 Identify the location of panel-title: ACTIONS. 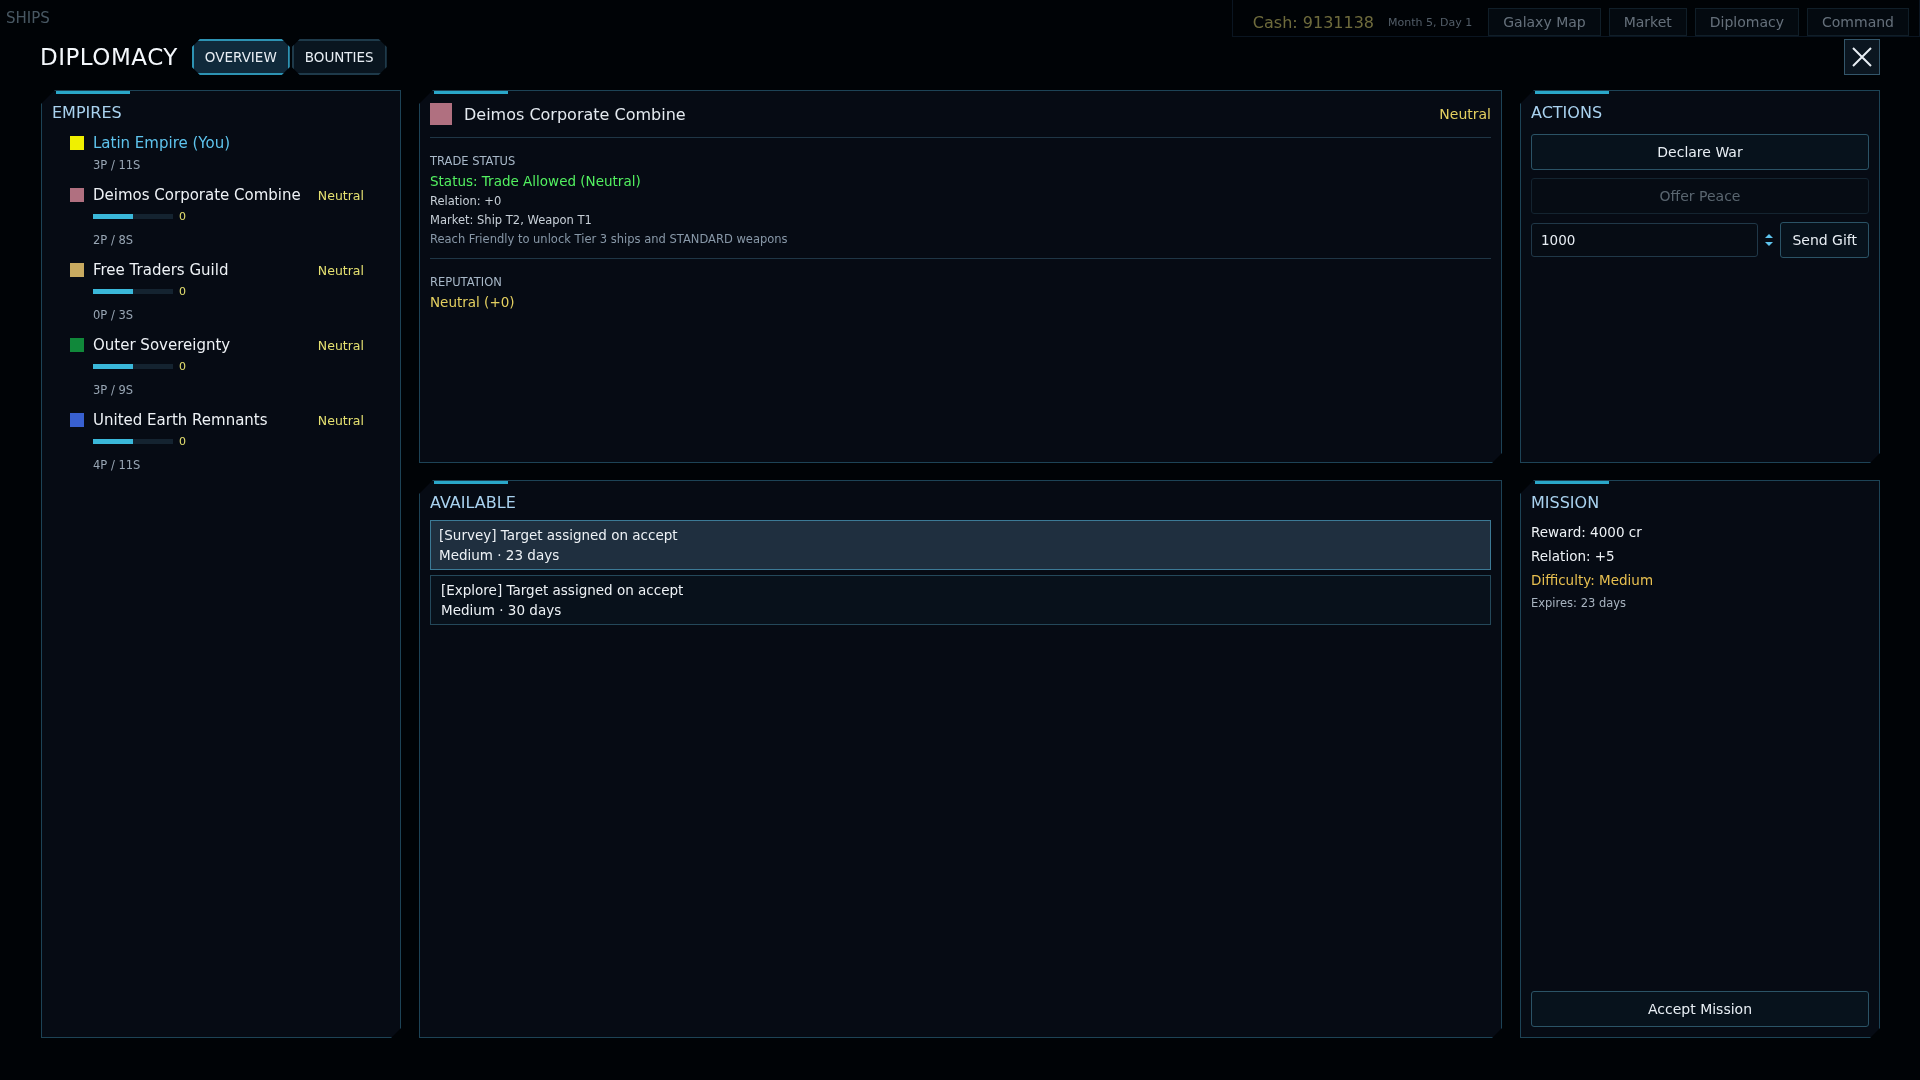
(1567, 112).